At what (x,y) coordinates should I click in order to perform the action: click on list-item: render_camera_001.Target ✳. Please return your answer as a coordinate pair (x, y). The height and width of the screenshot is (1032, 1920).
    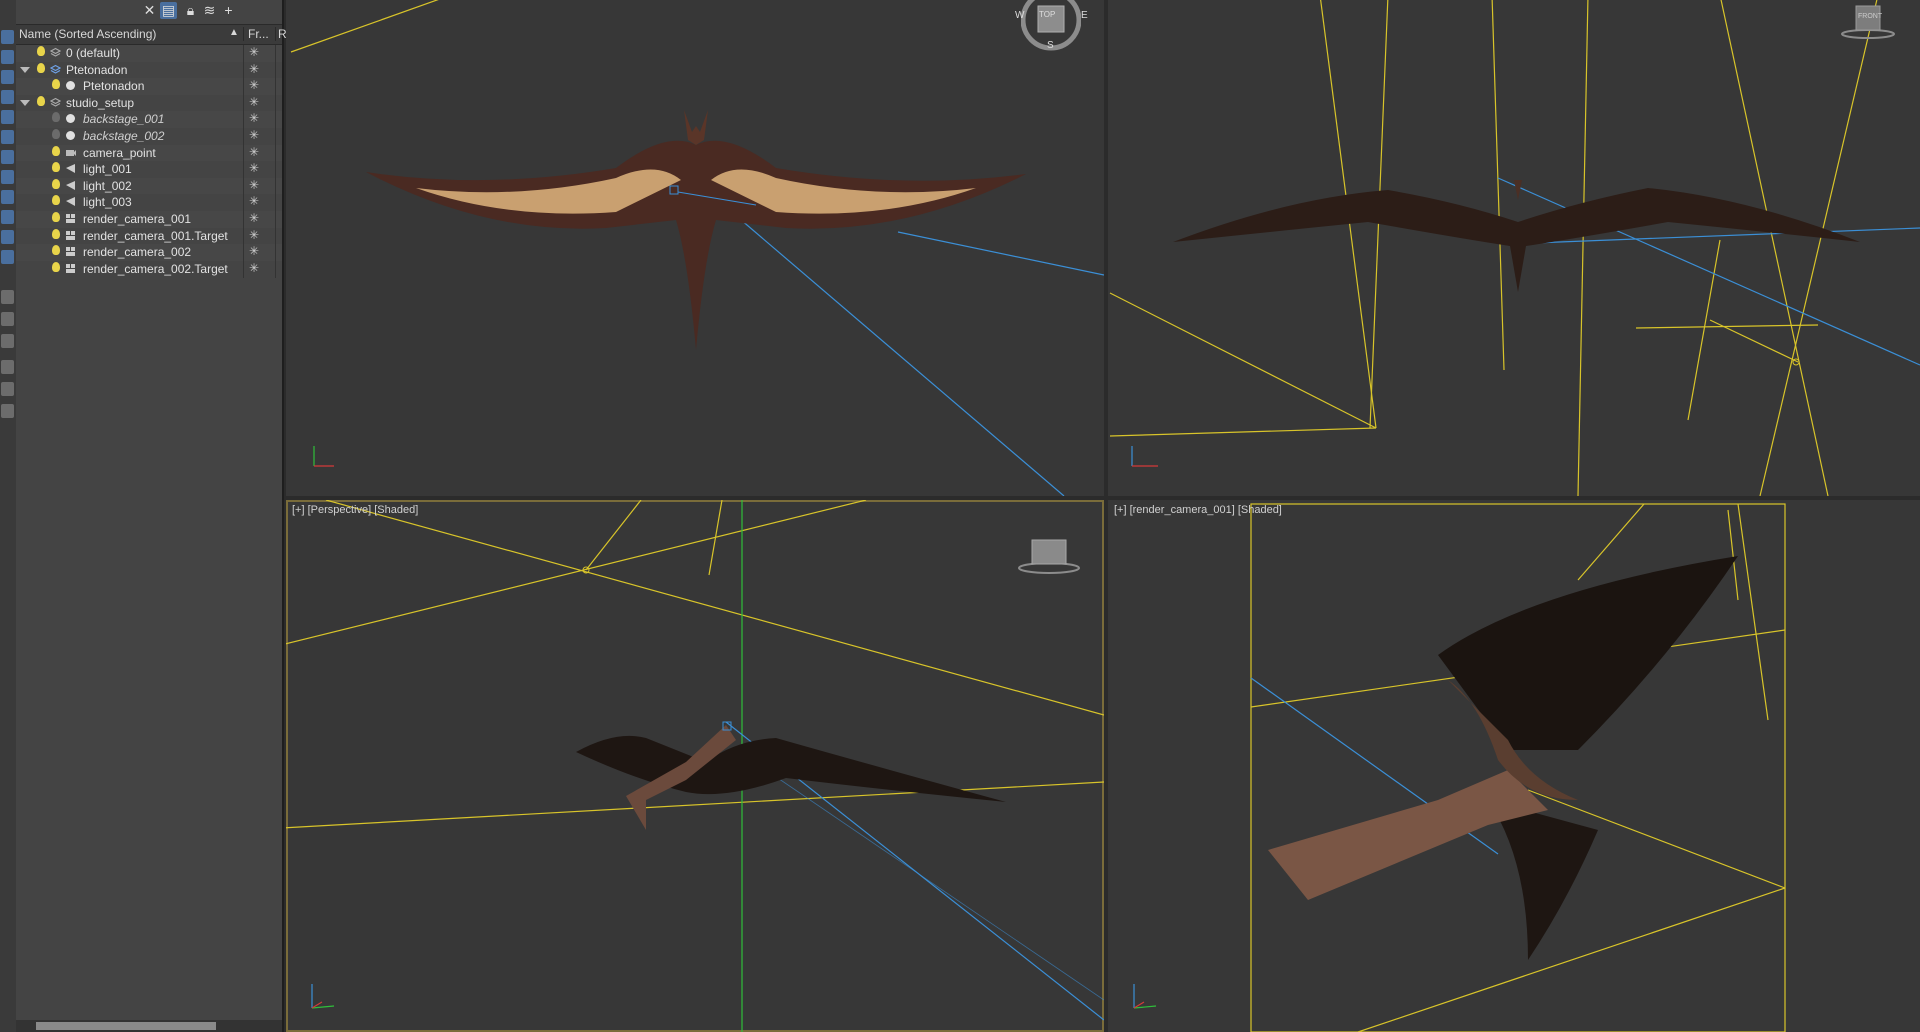
    Looking at the image, I should click on (149, 236).